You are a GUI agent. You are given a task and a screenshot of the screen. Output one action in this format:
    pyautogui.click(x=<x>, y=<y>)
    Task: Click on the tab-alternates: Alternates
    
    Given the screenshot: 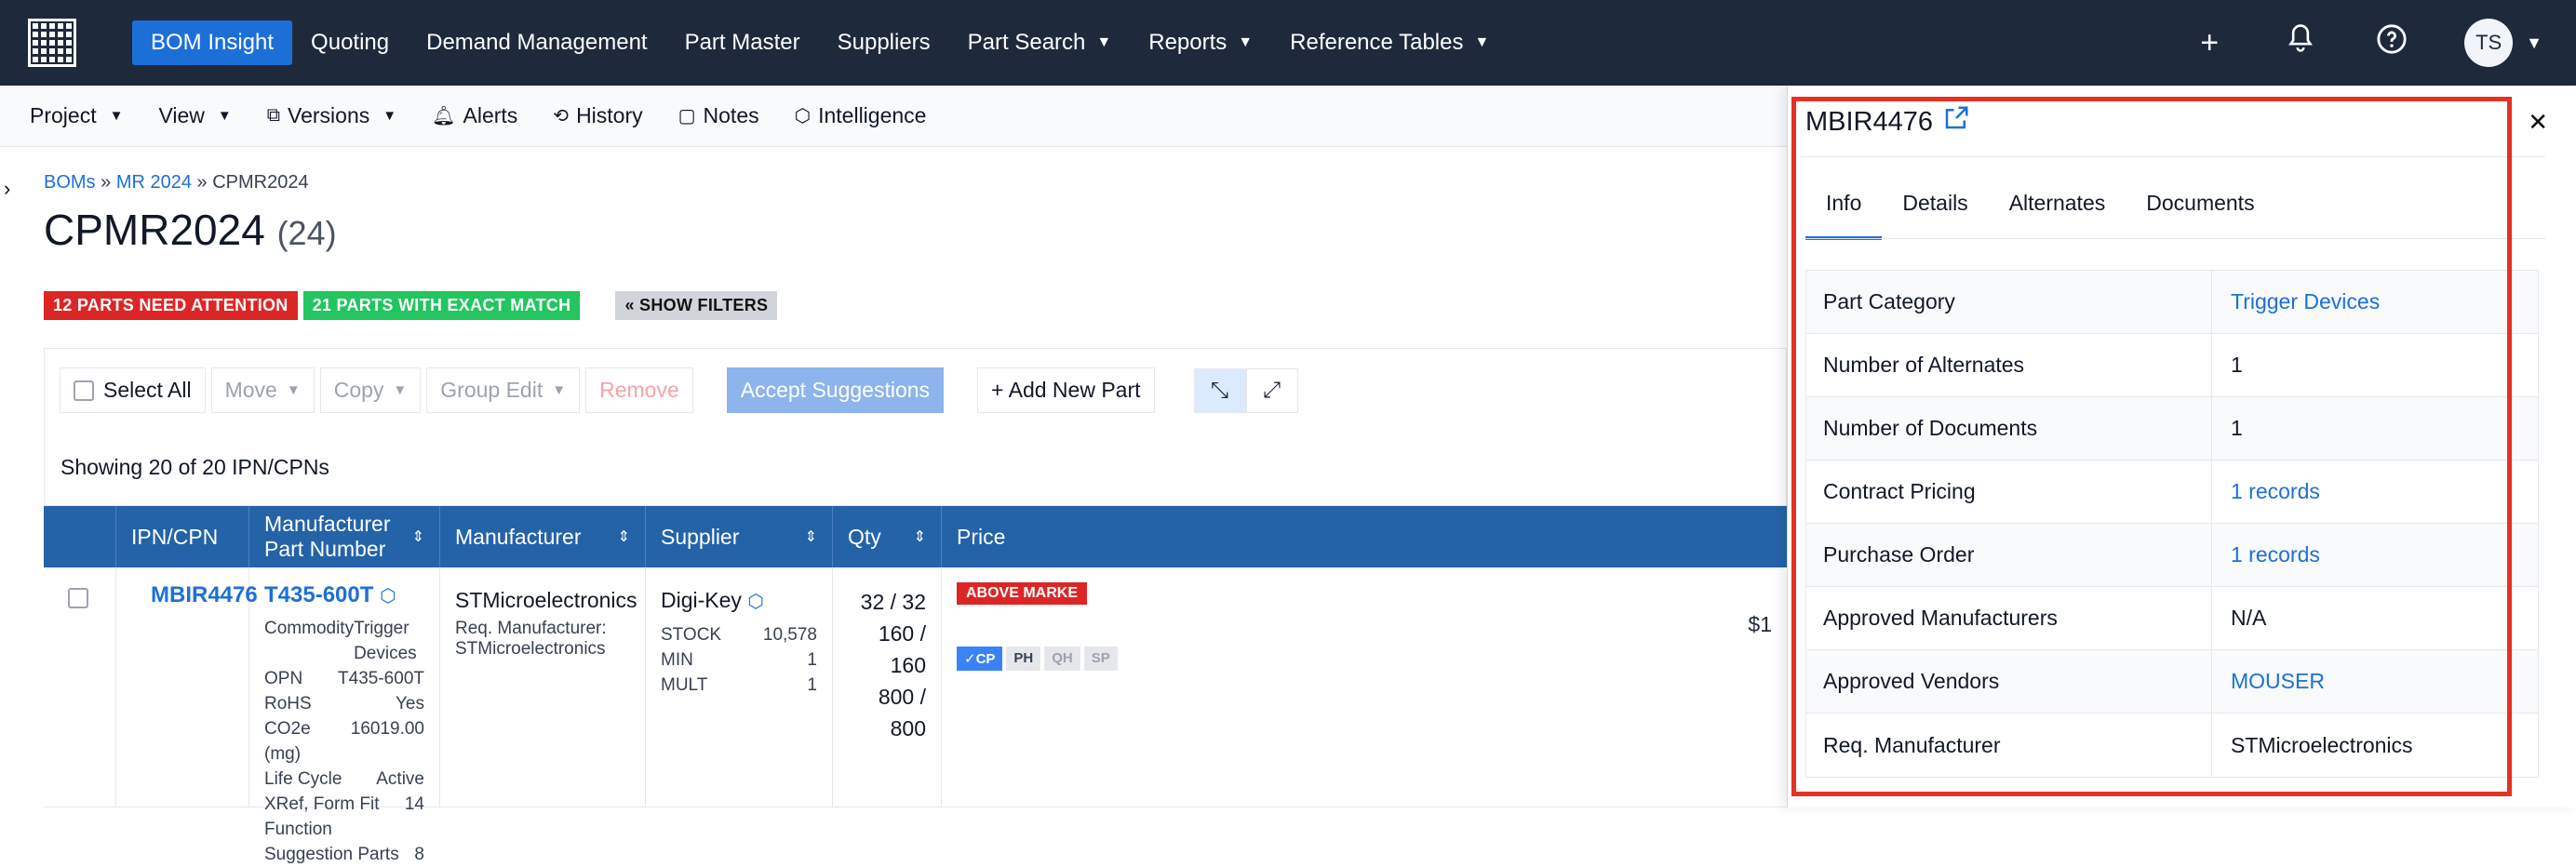 What is the action you would take?
    pyautogui.click(x=2058, y=210)
    